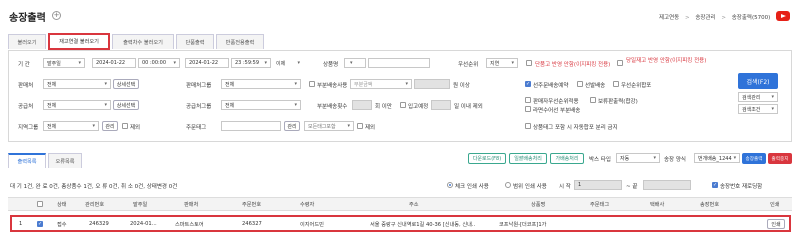 The height and width of the screenshot is (243, 799). I want to click on region-select: 전체, so click(71, 126).